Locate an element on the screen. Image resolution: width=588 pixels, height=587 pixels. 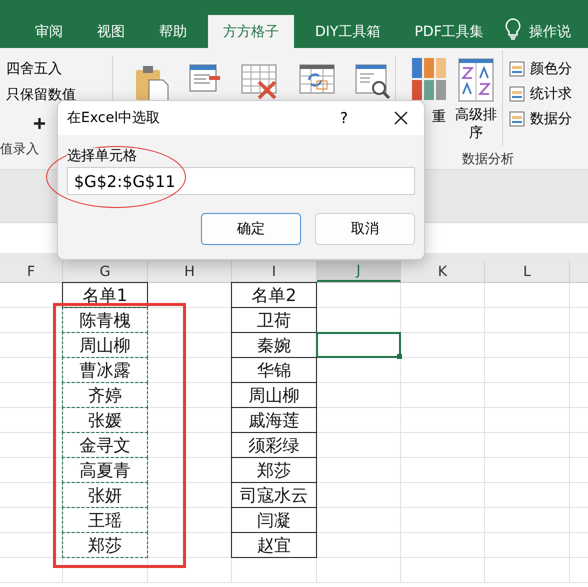
ribbon-tab: 方方格子 is located at coordinates (251, 31).